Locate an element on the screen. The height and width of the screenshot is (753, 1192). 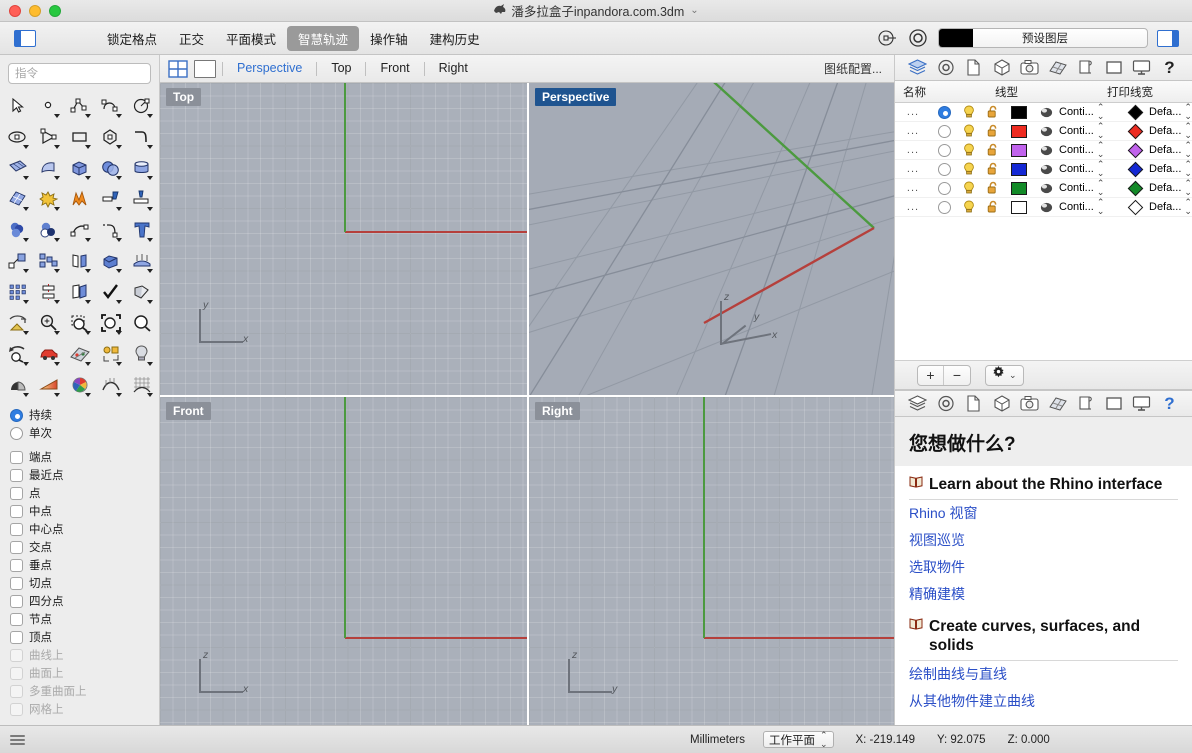
curvature-icon is located at coordinates (110, 385).